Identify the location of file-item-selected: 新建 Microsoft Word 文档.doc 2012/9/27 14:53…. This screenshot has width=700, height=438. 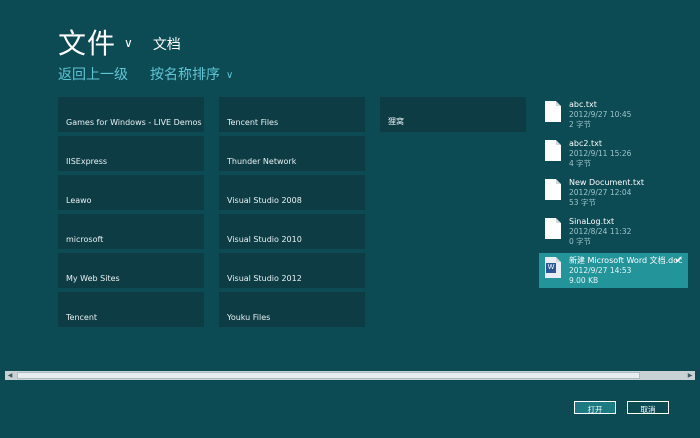
(613, 270).